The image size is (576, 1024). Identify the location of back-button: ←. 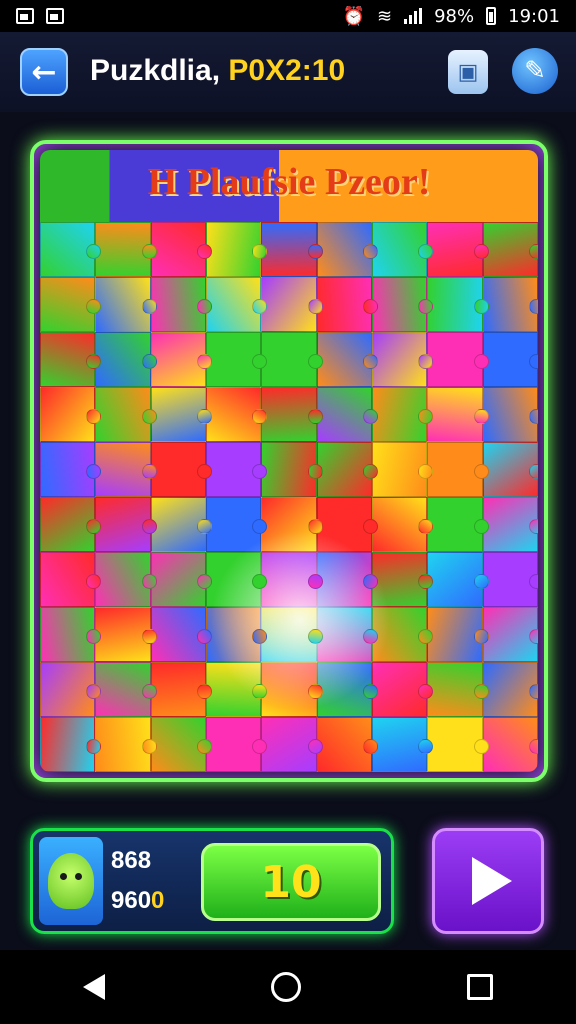
(44, 72).